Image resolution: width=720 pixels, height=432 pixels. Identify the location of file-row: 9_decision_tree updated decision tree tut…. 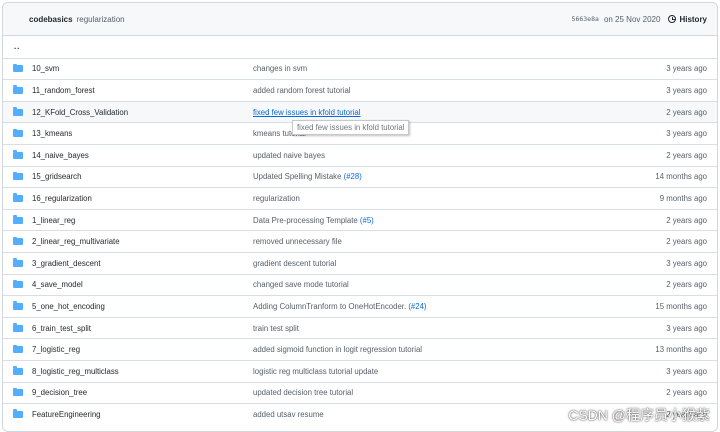
(360, 392).